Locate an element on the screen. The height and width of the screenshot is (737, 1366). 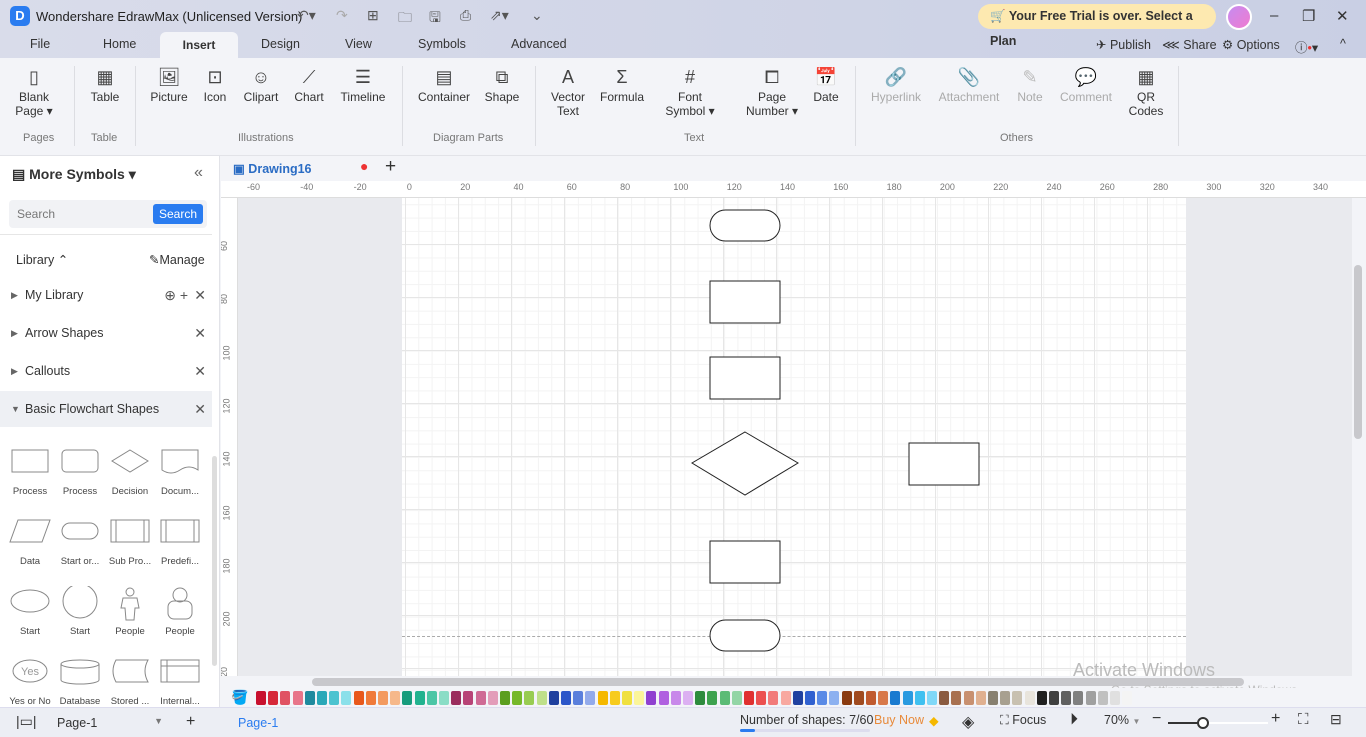
library-callouts: ▶ Callouts ✕ is located at coordinates (106, 371).